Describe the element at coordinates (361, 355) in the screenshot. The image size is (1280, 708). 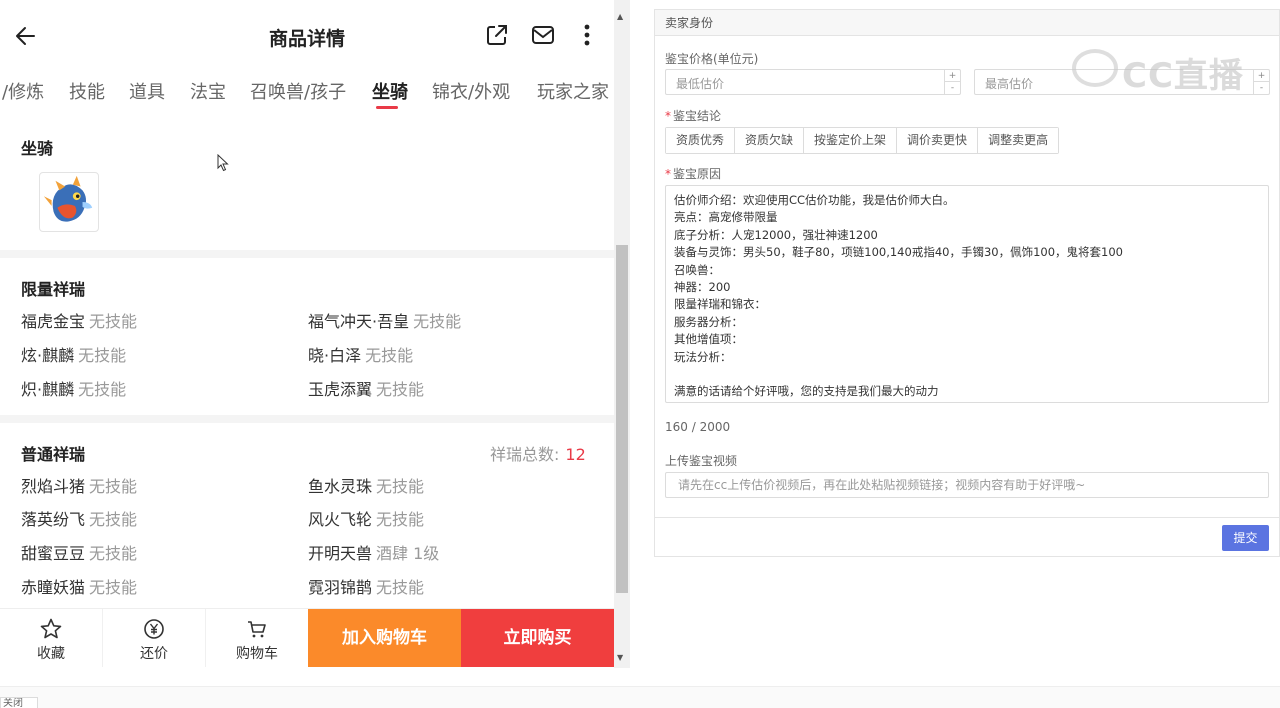
I see `list-item: 晓·白泽 无技能` at that location.